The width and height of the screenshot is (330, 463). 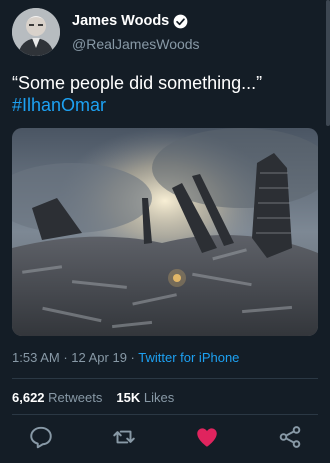 I want to click on retweet-icon, so click(x=124, y=437).